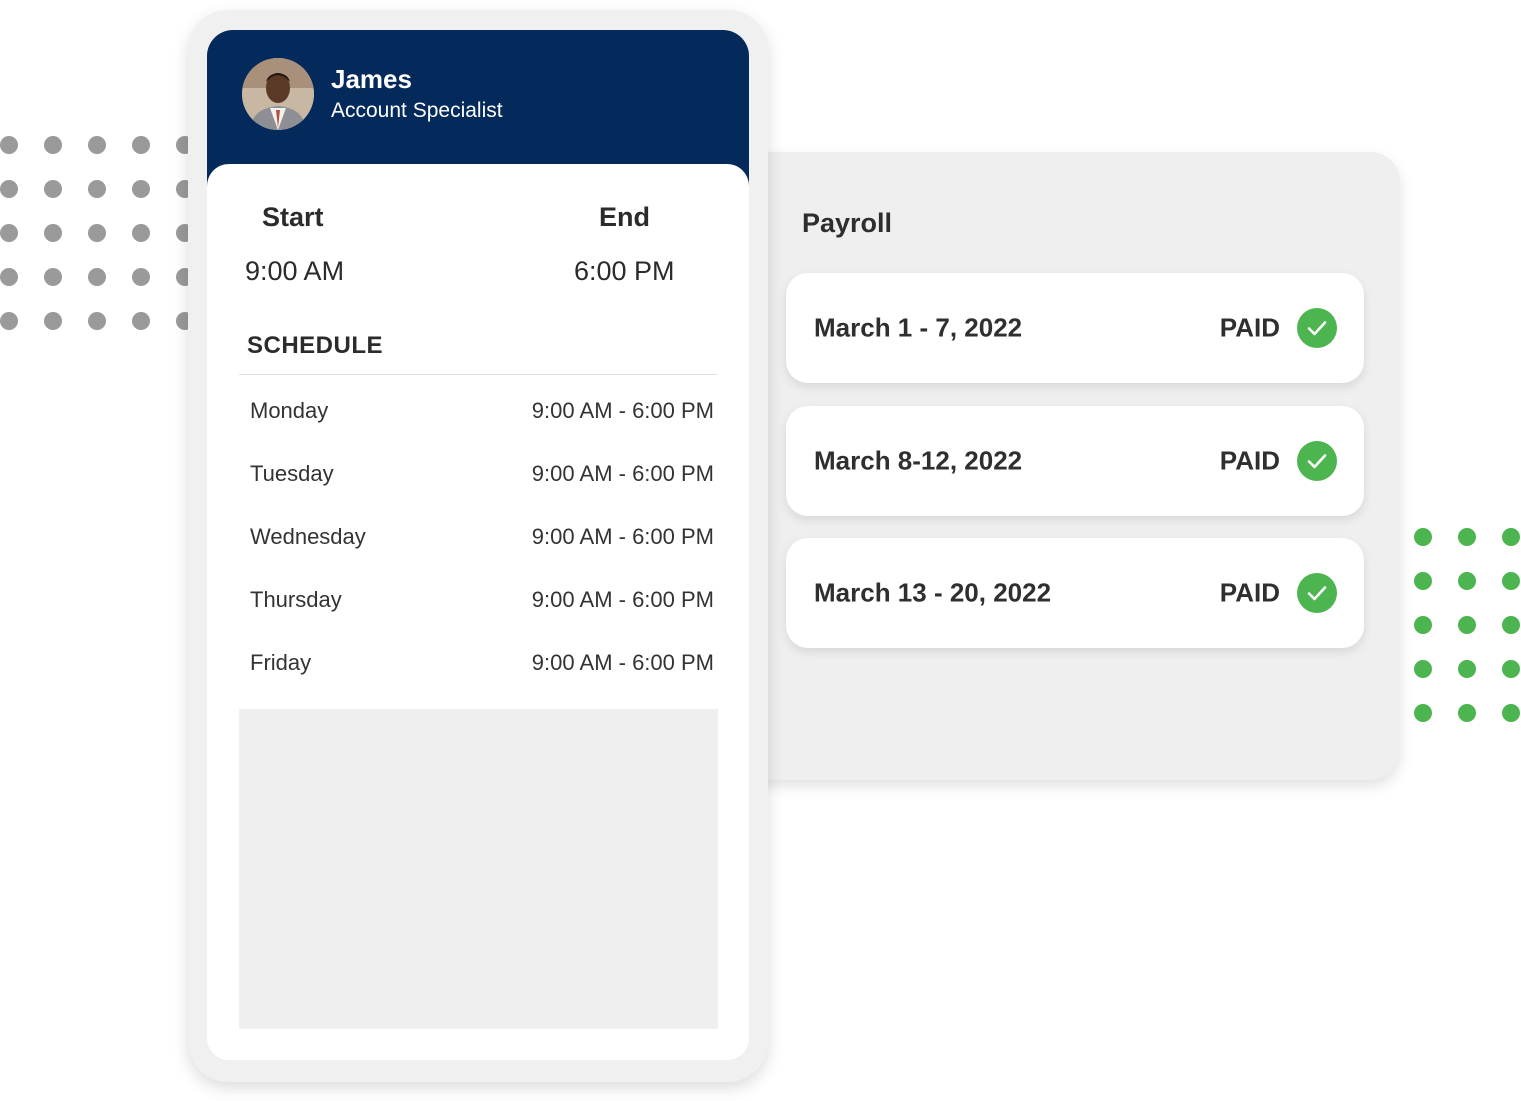  I want to click on payroll-entry-card: March 8-12, 2022 PAID, so click(1075, 461).